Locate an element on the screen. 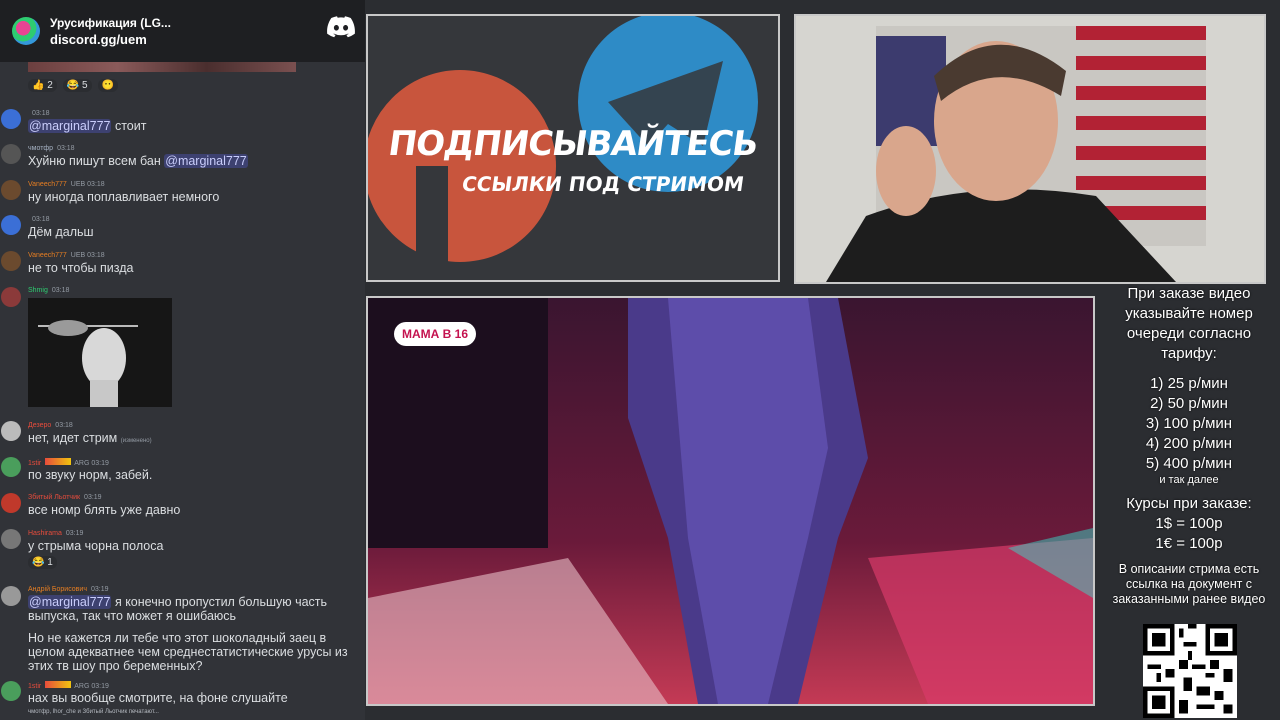  tariff-item: 4) 200 р/мин is located at coordinates (1189, 443).